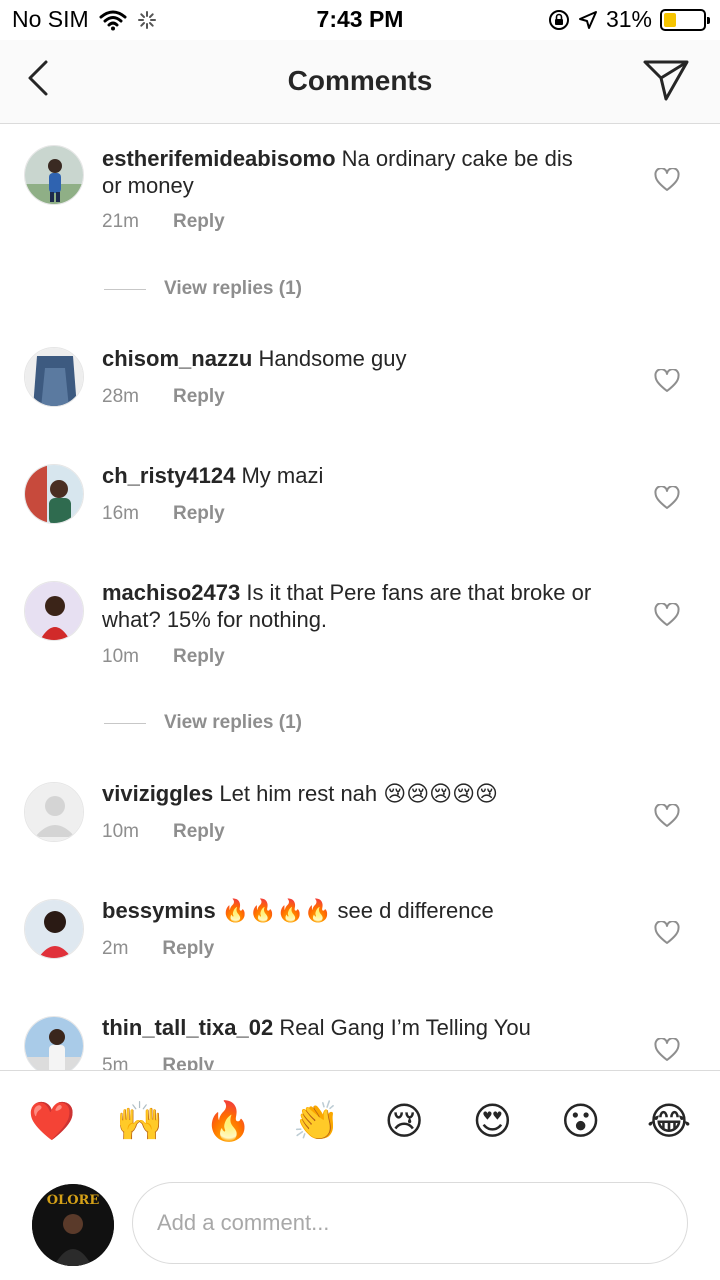  What do you see at coordinates (410, 1223) in the screenshot?
I see `comment-input` at bounding box center [410, 1223].